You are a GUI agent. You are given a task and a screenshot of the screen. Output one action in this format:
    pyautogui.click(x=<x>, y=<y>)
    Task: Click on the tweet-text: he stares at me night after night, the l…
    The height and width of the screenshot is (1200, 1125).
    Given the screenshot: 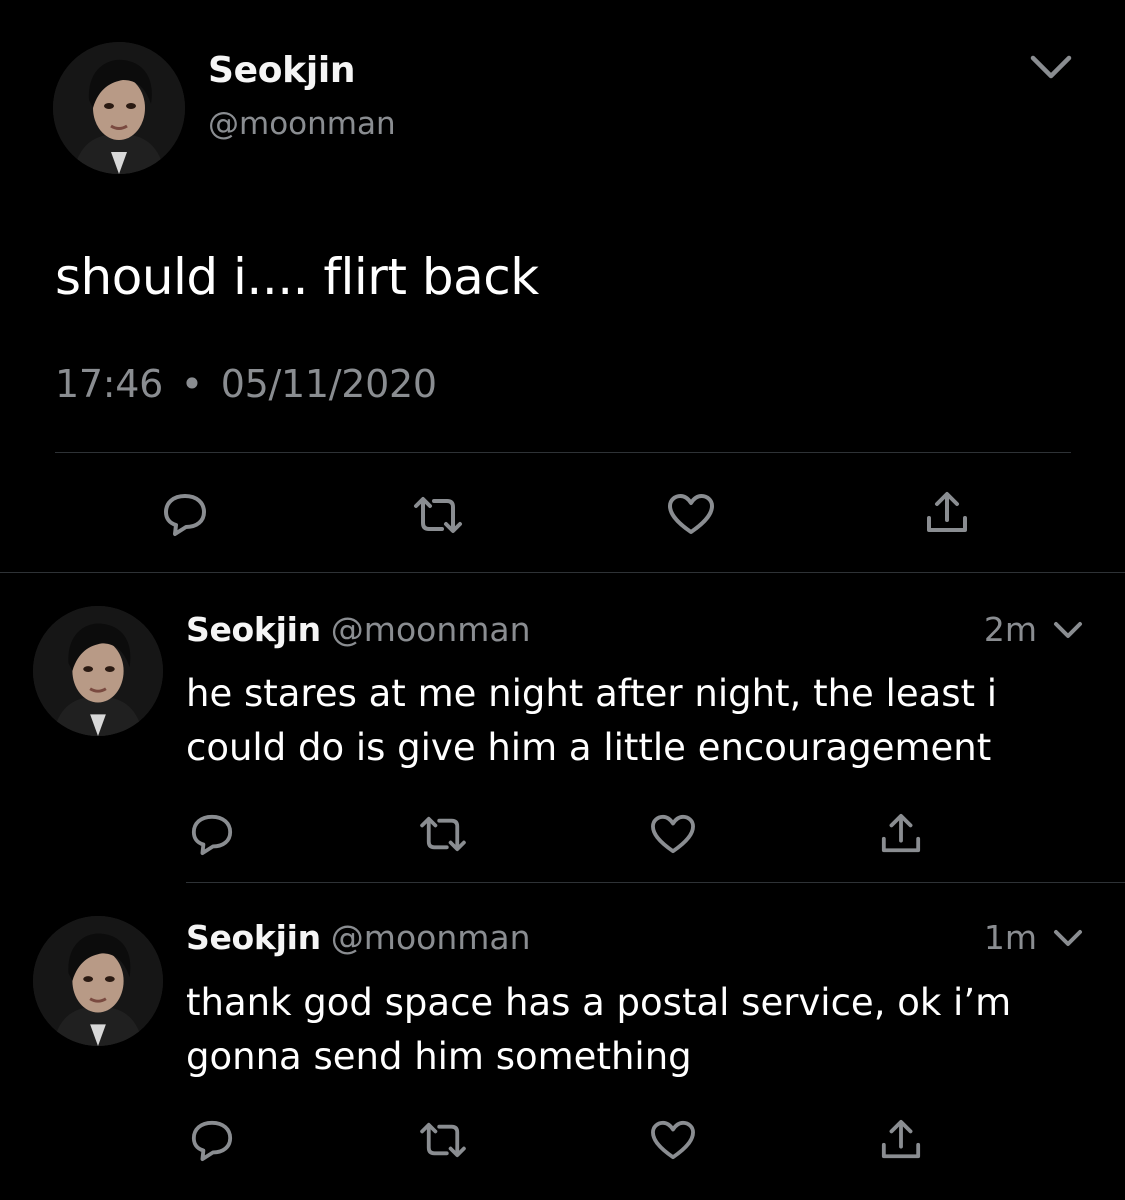 What is the action you would take?
    pyautogui.click(x=592, y=720)
    